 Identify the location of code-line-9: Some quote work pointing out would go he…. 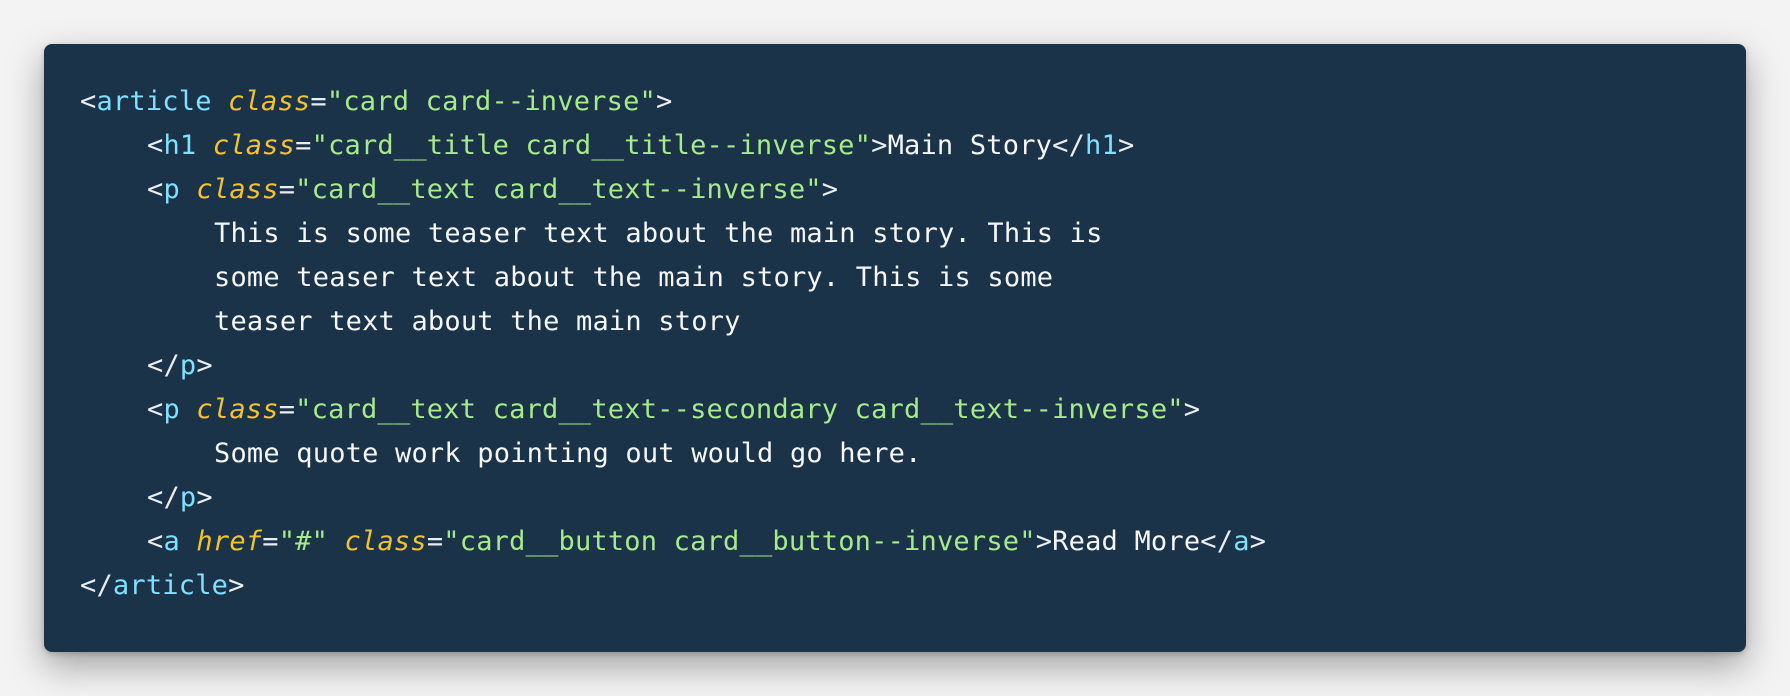
(913, 454).